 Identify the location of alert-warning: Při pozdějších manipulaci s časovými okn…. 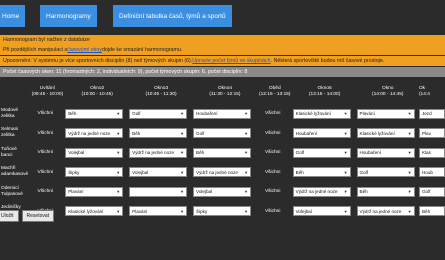
(222, 50).